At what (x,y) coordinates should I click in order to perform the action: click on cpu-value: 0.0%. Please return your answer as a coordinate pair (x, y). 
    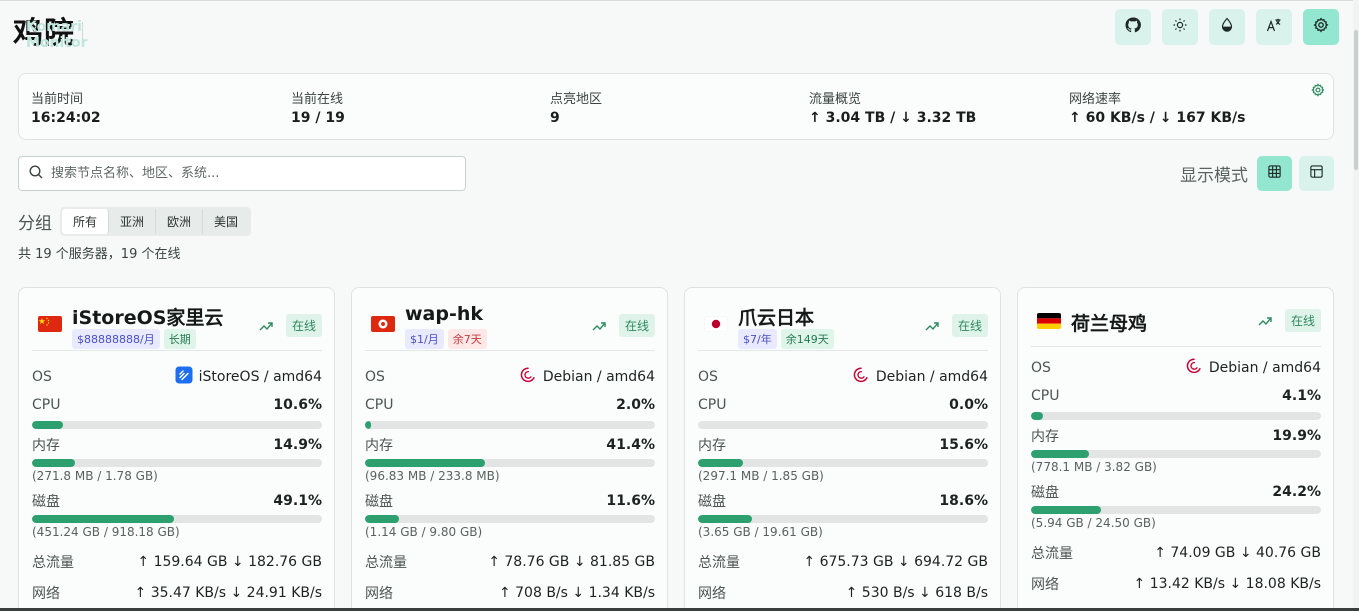
    Looking at the image, I should click on (968, 405).